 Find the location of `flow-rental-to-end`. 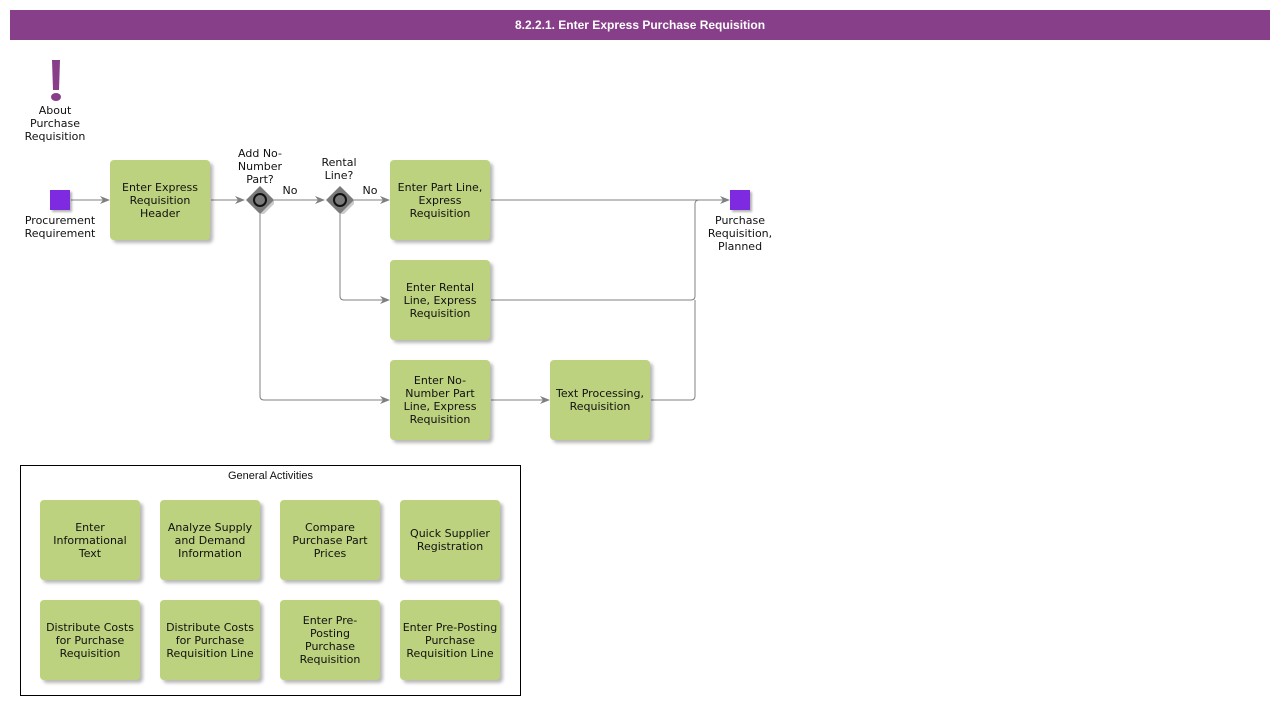

flow-rental-to-end is located at coordinates (595, 250).